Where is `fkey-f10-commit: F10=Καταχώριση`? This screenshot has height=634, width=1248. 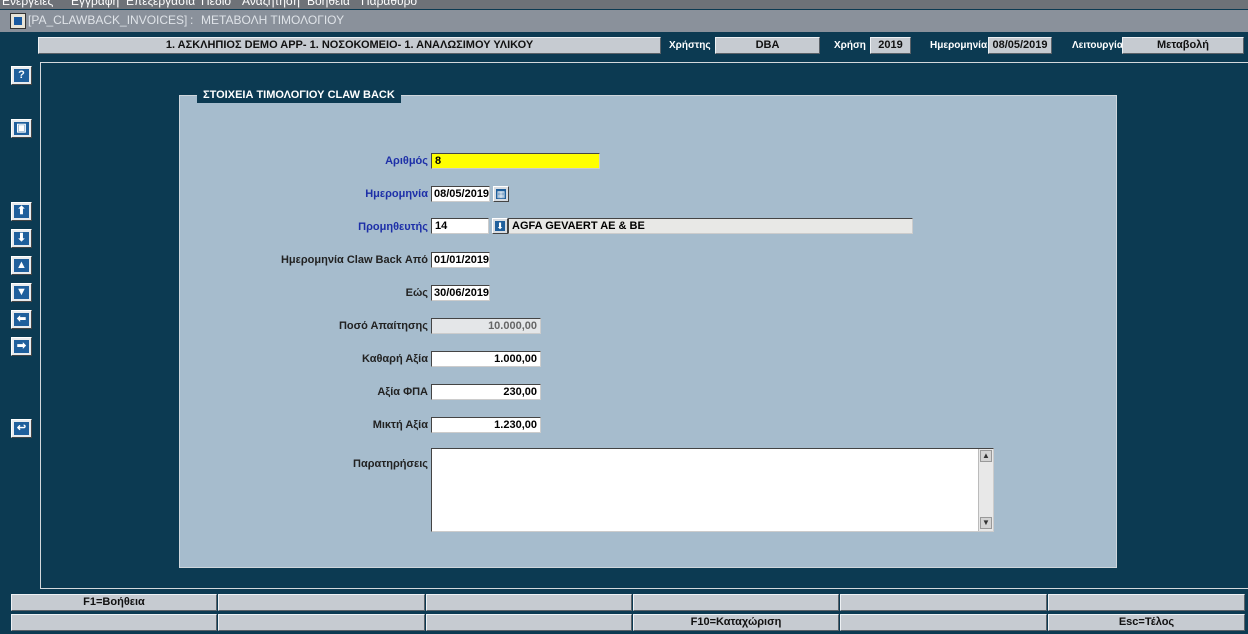 fkey-f10-commit: F10=Καταχώριση is located at coordinates (736, 622).